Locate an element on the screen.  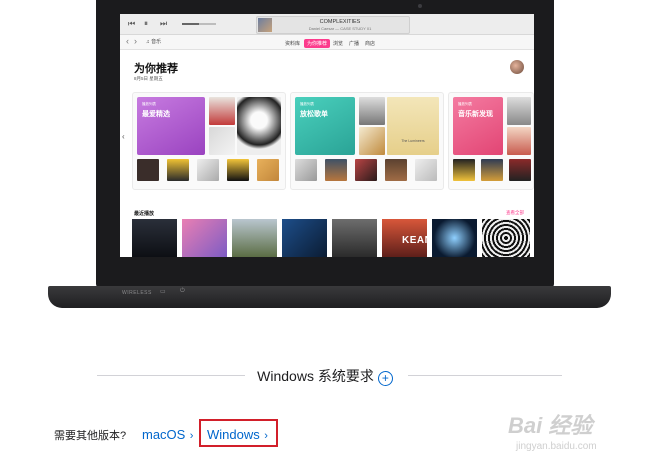
playlist-card-new-music: 播放列表 音乐新发现 is located at coordinates (491, 141).